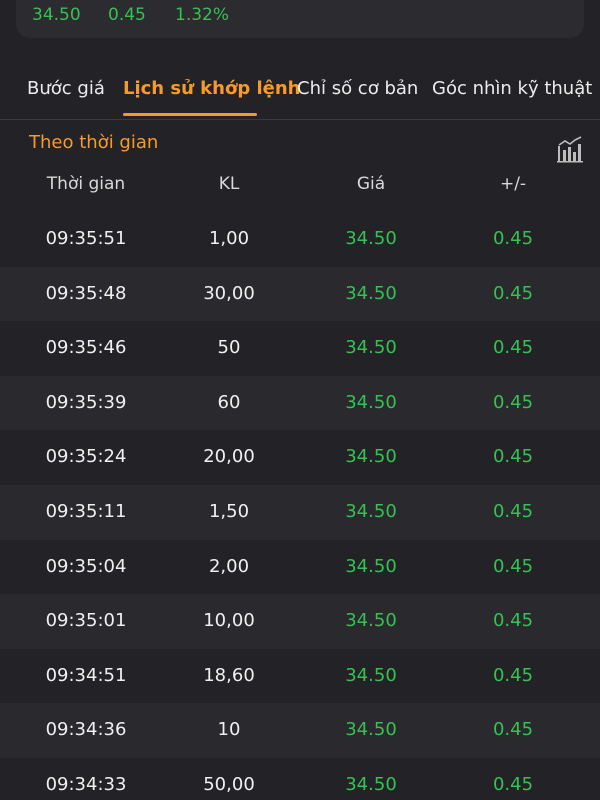 Image resolution: width=600 pixels, height=800 pixels. Describe the element at coordinates (229, 730) in the screenshot. I see `row-volume: 10` at that location.